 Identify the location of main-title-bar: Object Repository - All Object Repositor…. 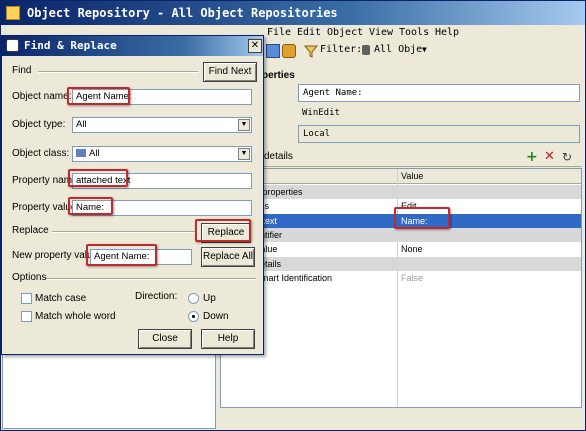
(293, 13).